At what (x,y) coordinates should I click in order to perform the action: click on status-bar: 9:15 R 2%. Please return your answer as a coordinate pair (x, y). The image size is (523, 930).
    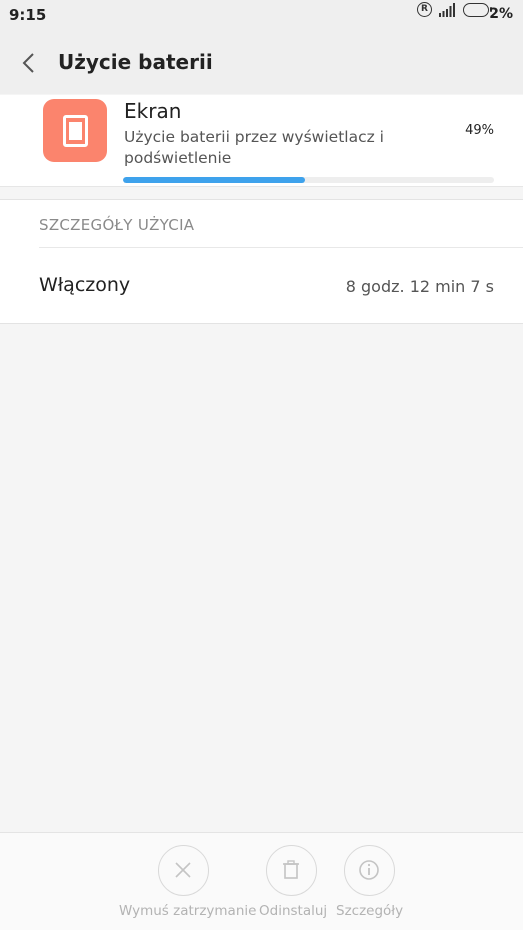
    Looking at the image, I should click on (261, 16).